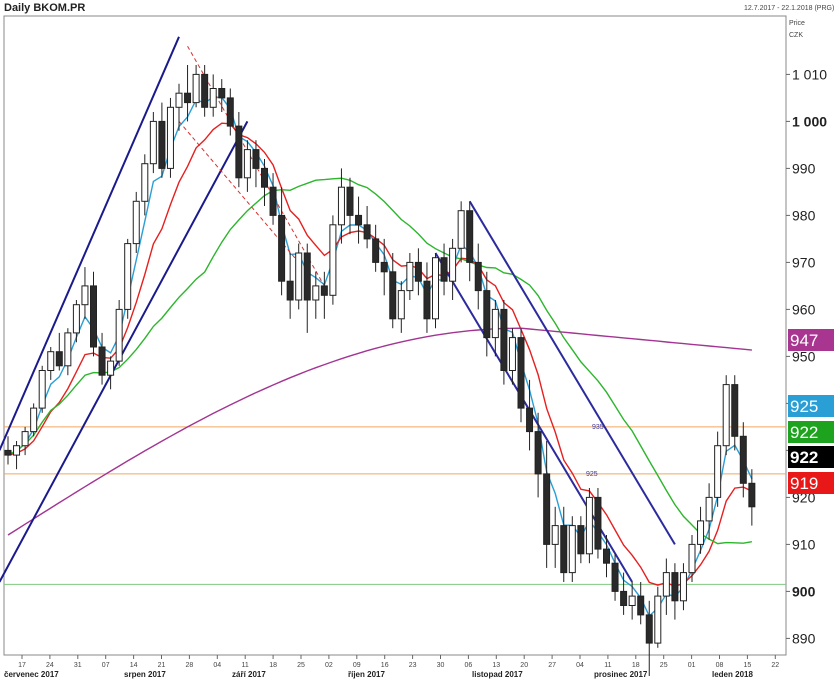 This screenshot has width=836, height=683. I want to click on xtick-label: 09, so click(357, 665).